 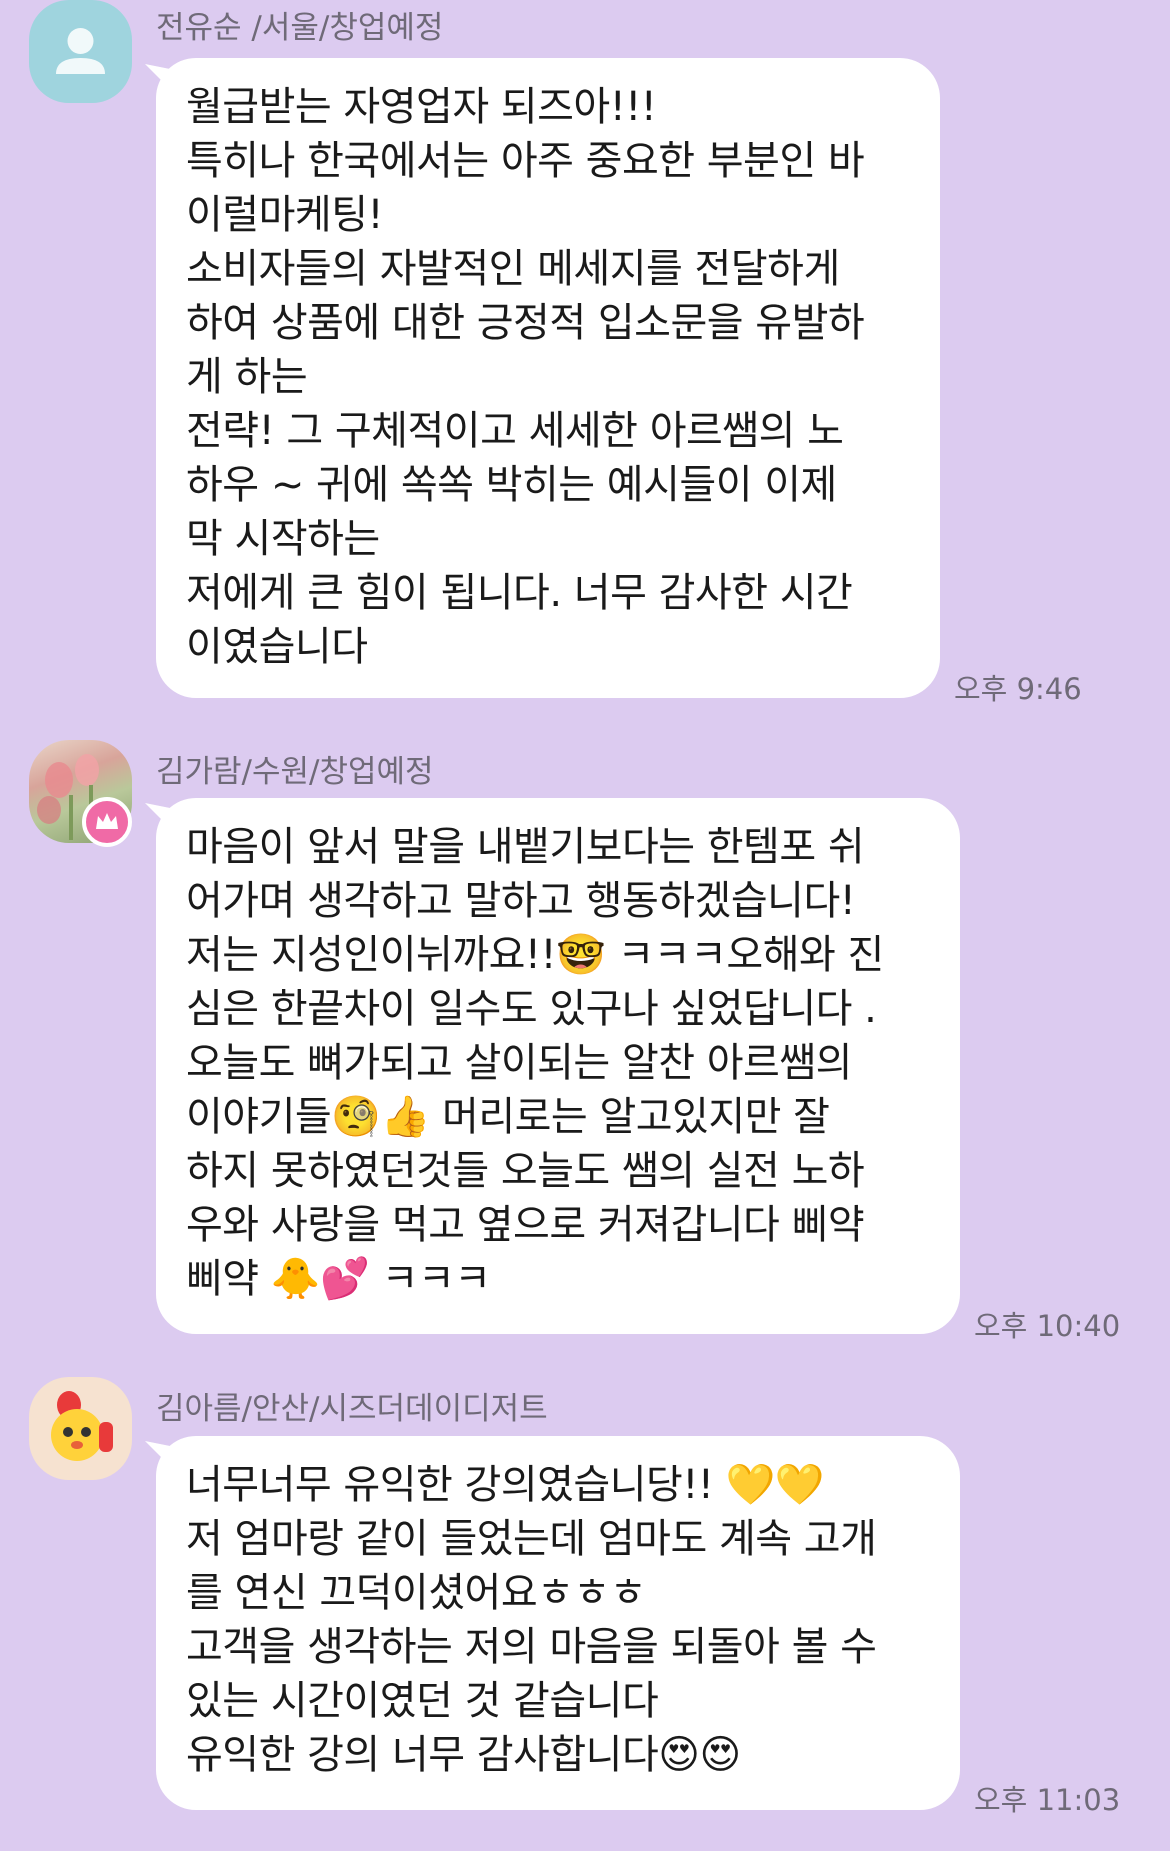 I want to click on message-line: 소비자들의 자발적인 메세지를 전달하게, so click(x=513, y=269).